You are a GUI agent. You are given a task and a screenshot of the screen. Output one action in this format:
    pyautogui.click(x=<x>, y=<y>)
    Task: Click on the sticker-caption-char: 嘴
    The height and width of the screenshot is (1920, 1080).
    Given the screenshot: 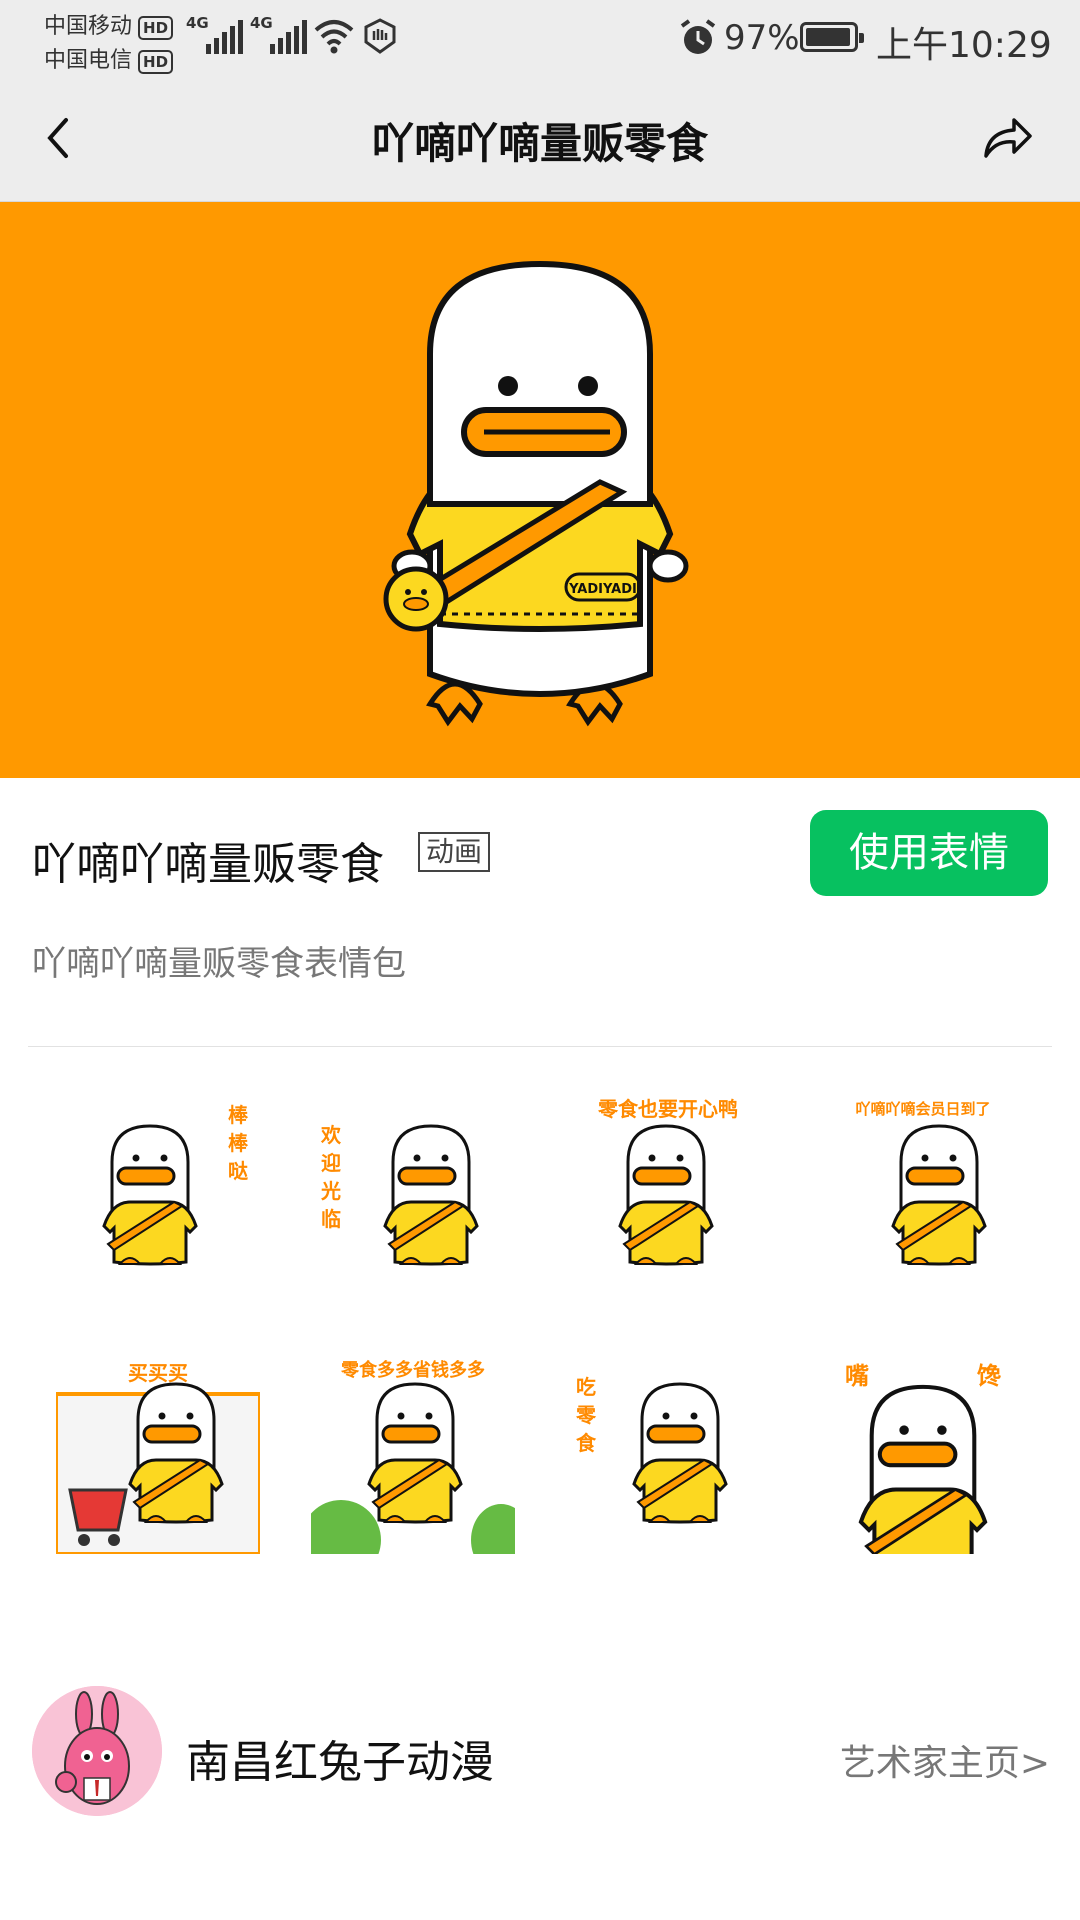 What is the action you would take?
    pyautogui.click(x=857, y=1376)
    